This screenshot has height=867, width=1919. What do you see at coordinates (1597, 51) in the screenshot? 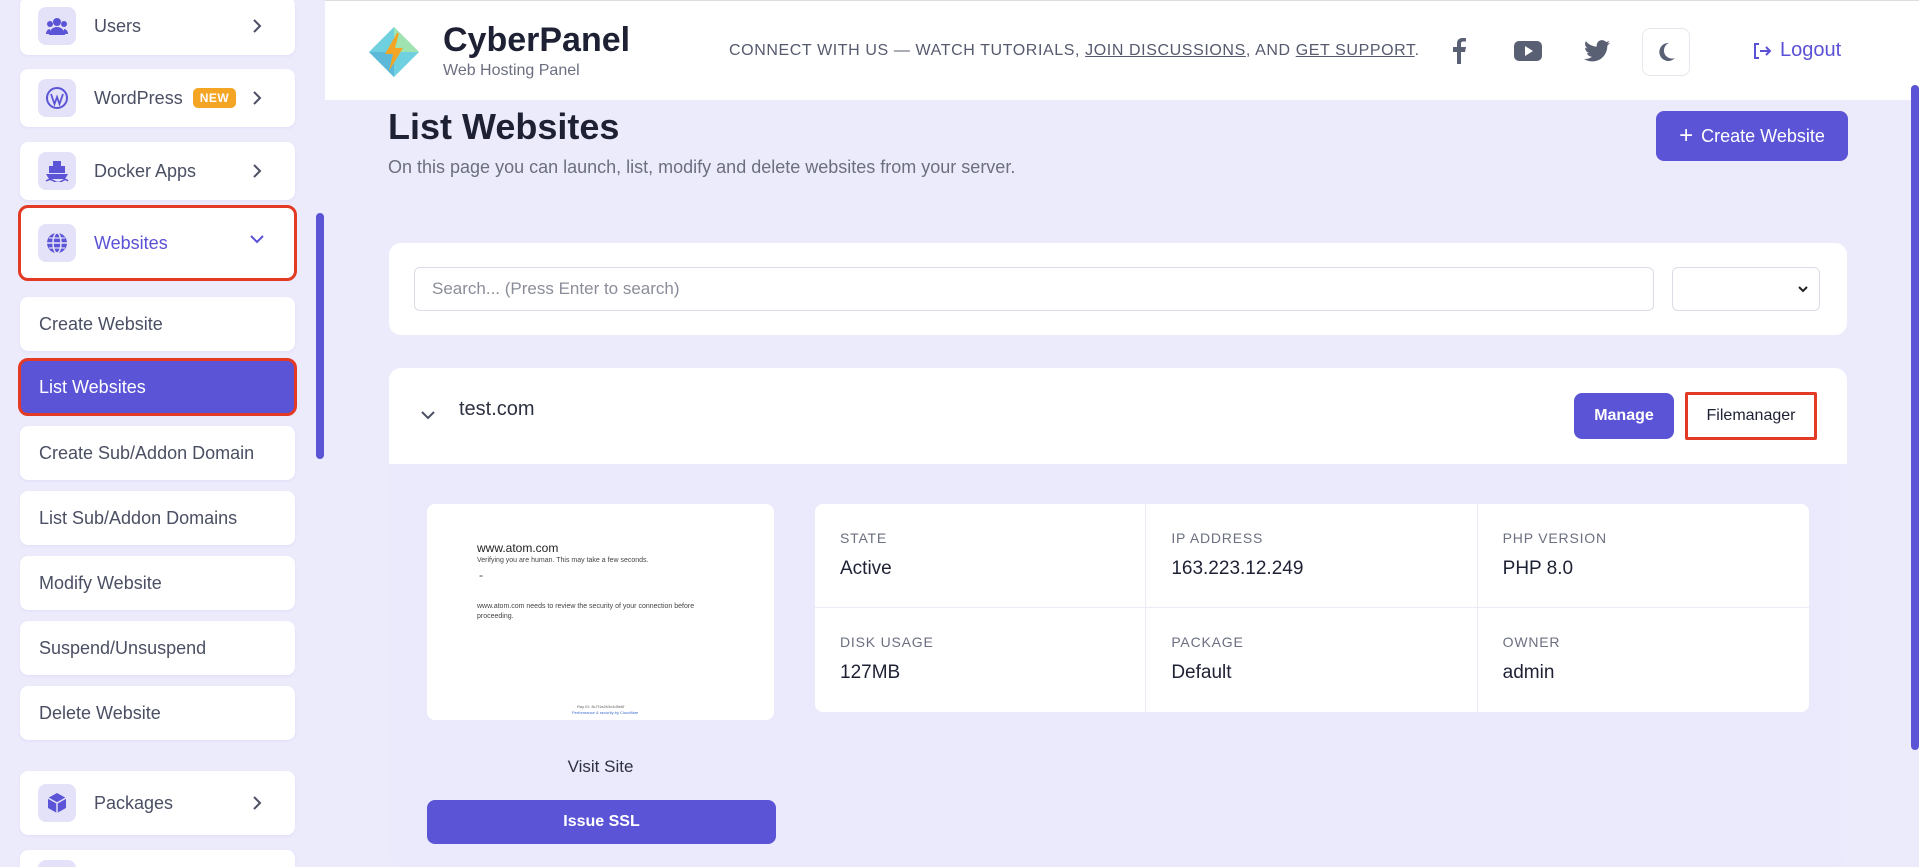
I see `twitter-icon` at bounding box center [1597, 51].